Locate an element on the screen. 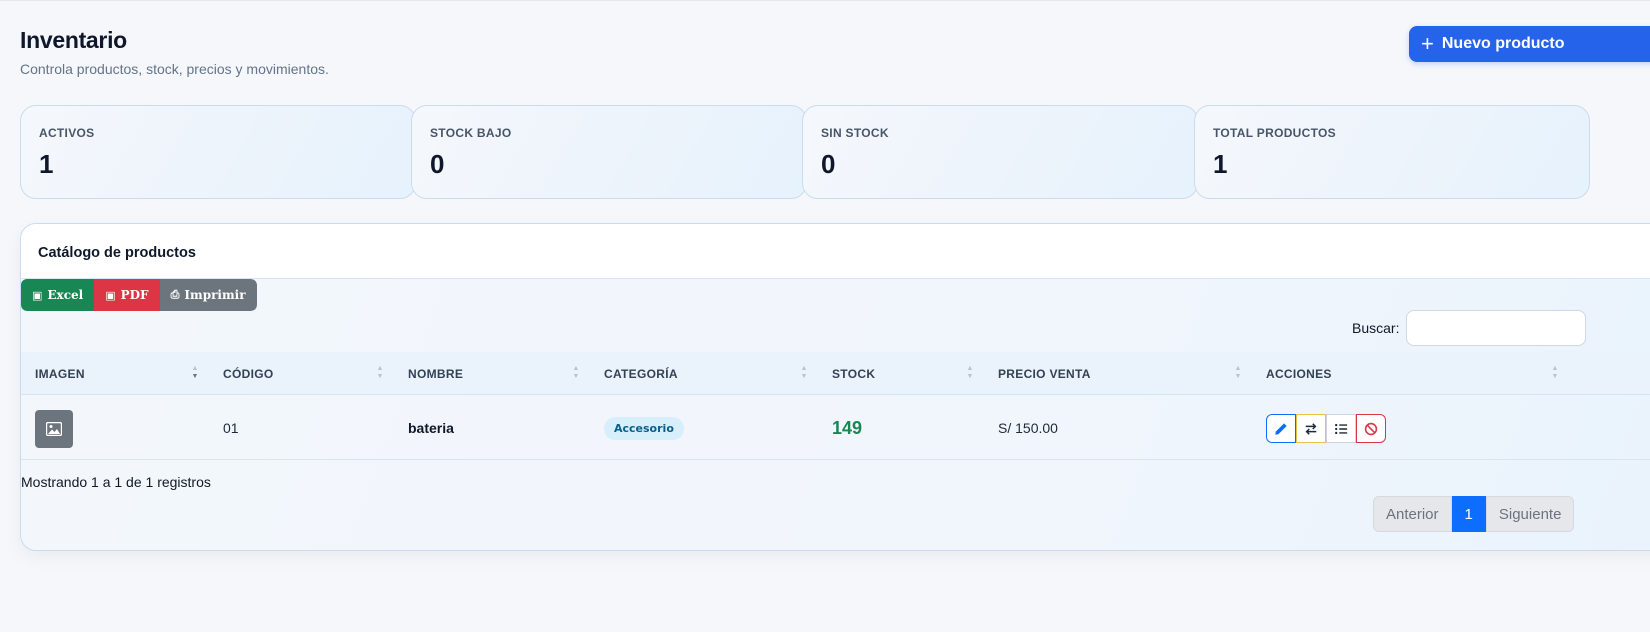  column-label: STOCK is located at coordinates (854, 373).